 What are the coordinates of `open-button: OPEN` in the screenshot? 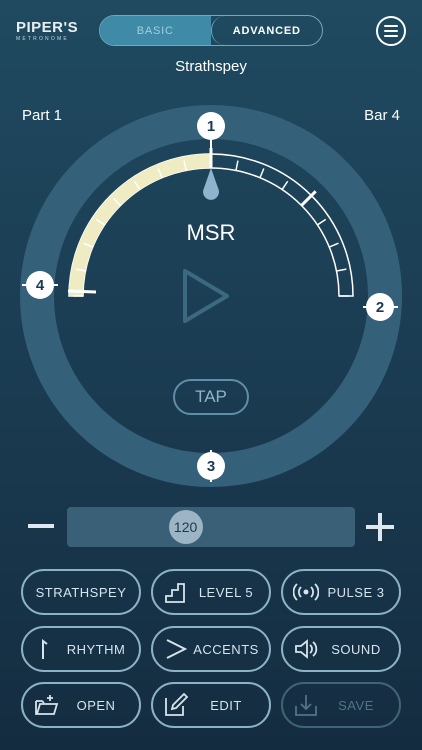 It's located at (81, 705).